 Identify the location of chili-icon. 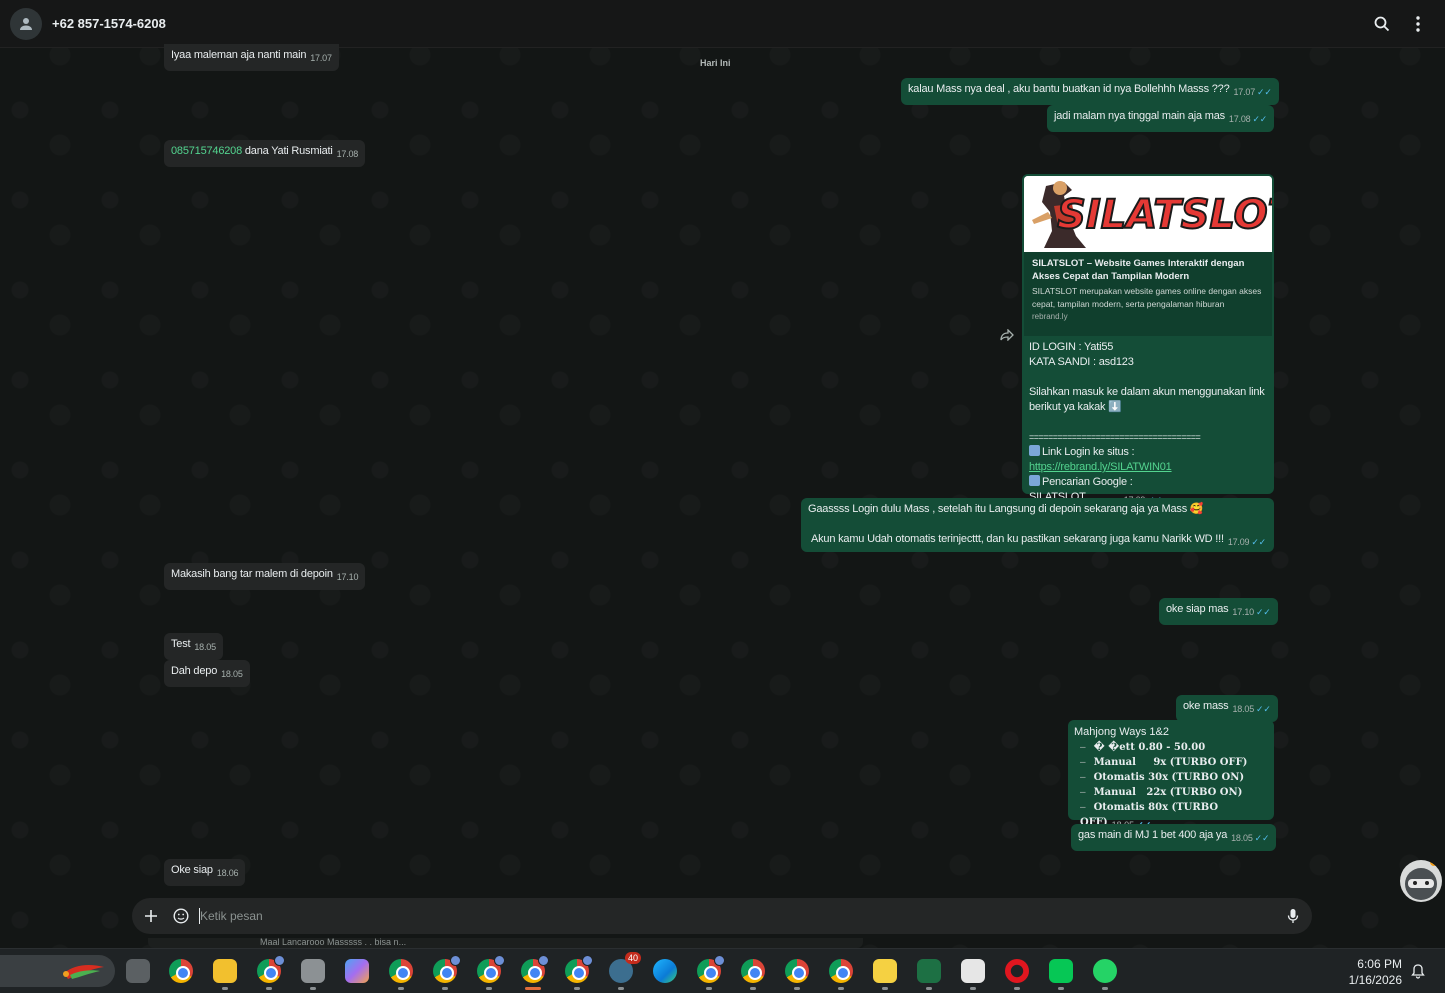
(83, 972).